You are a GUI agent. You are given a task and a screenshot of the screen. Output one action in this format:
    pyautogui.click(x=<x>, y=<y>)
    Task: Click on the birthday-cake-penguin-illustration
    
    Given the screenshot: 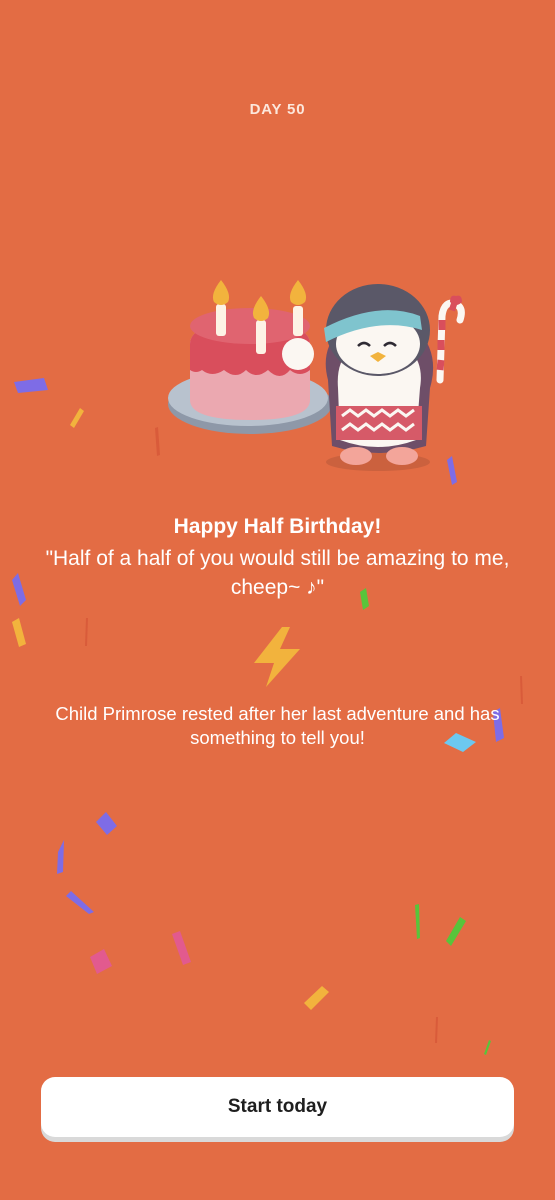 What is the action you would take?
    pyautogui.click(x=316, y=375)
    